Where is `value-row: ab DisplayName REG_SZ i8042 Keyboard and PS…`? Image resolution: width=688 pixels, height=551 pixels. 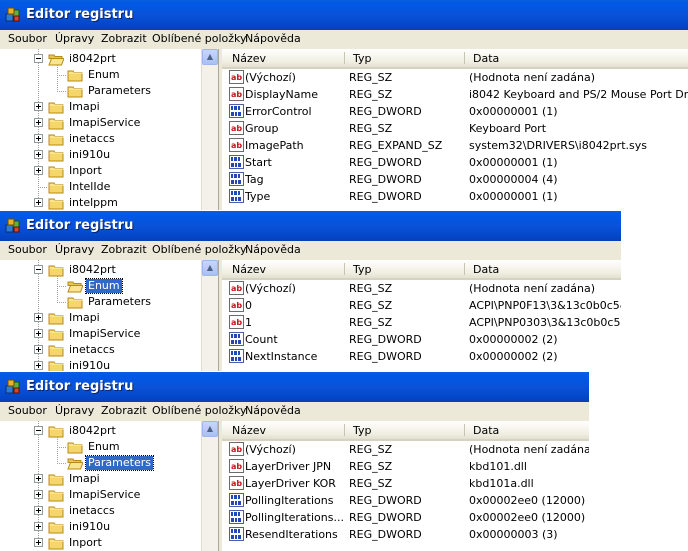
value-row: ab DisplayName REG_SZ i8042 Keyboard and PS… is located at coordinates (455, 94).